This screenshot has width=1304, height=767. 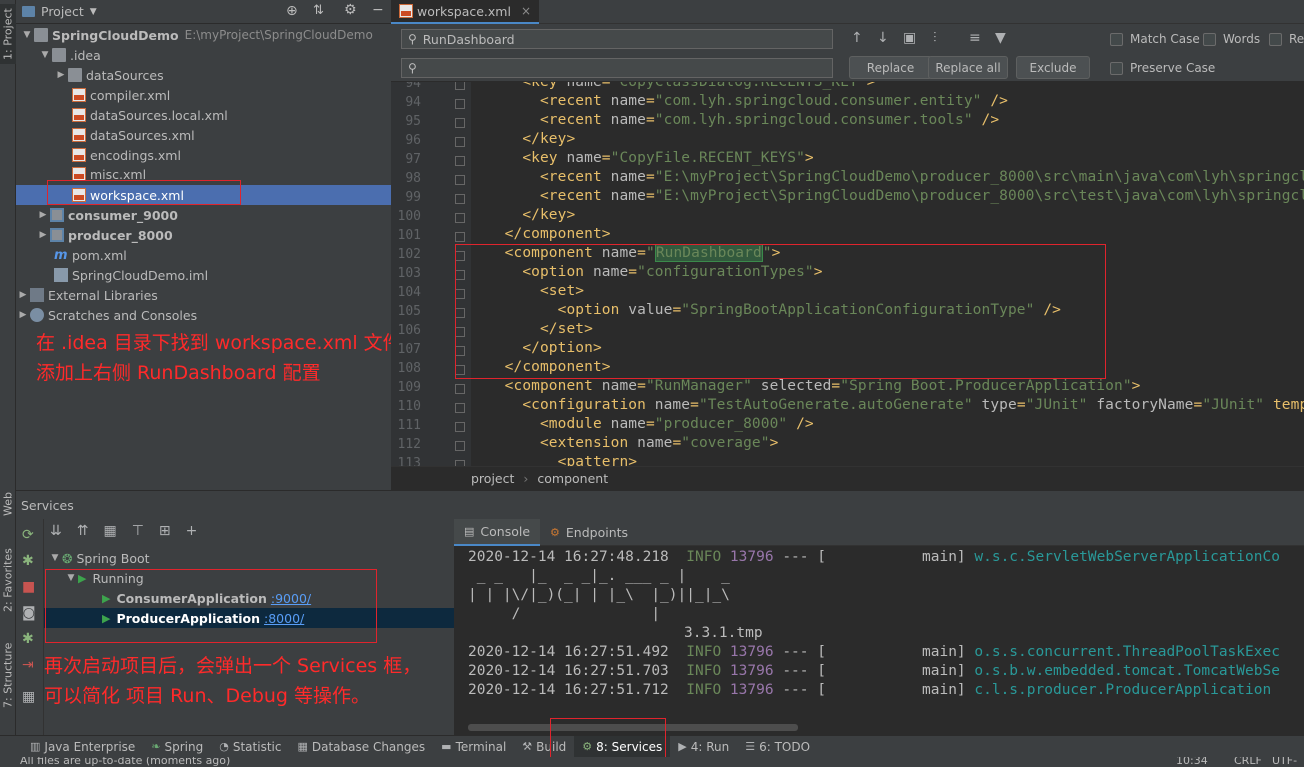 I want to click on exit-icon: ⇥, so click(x=28, y=665).